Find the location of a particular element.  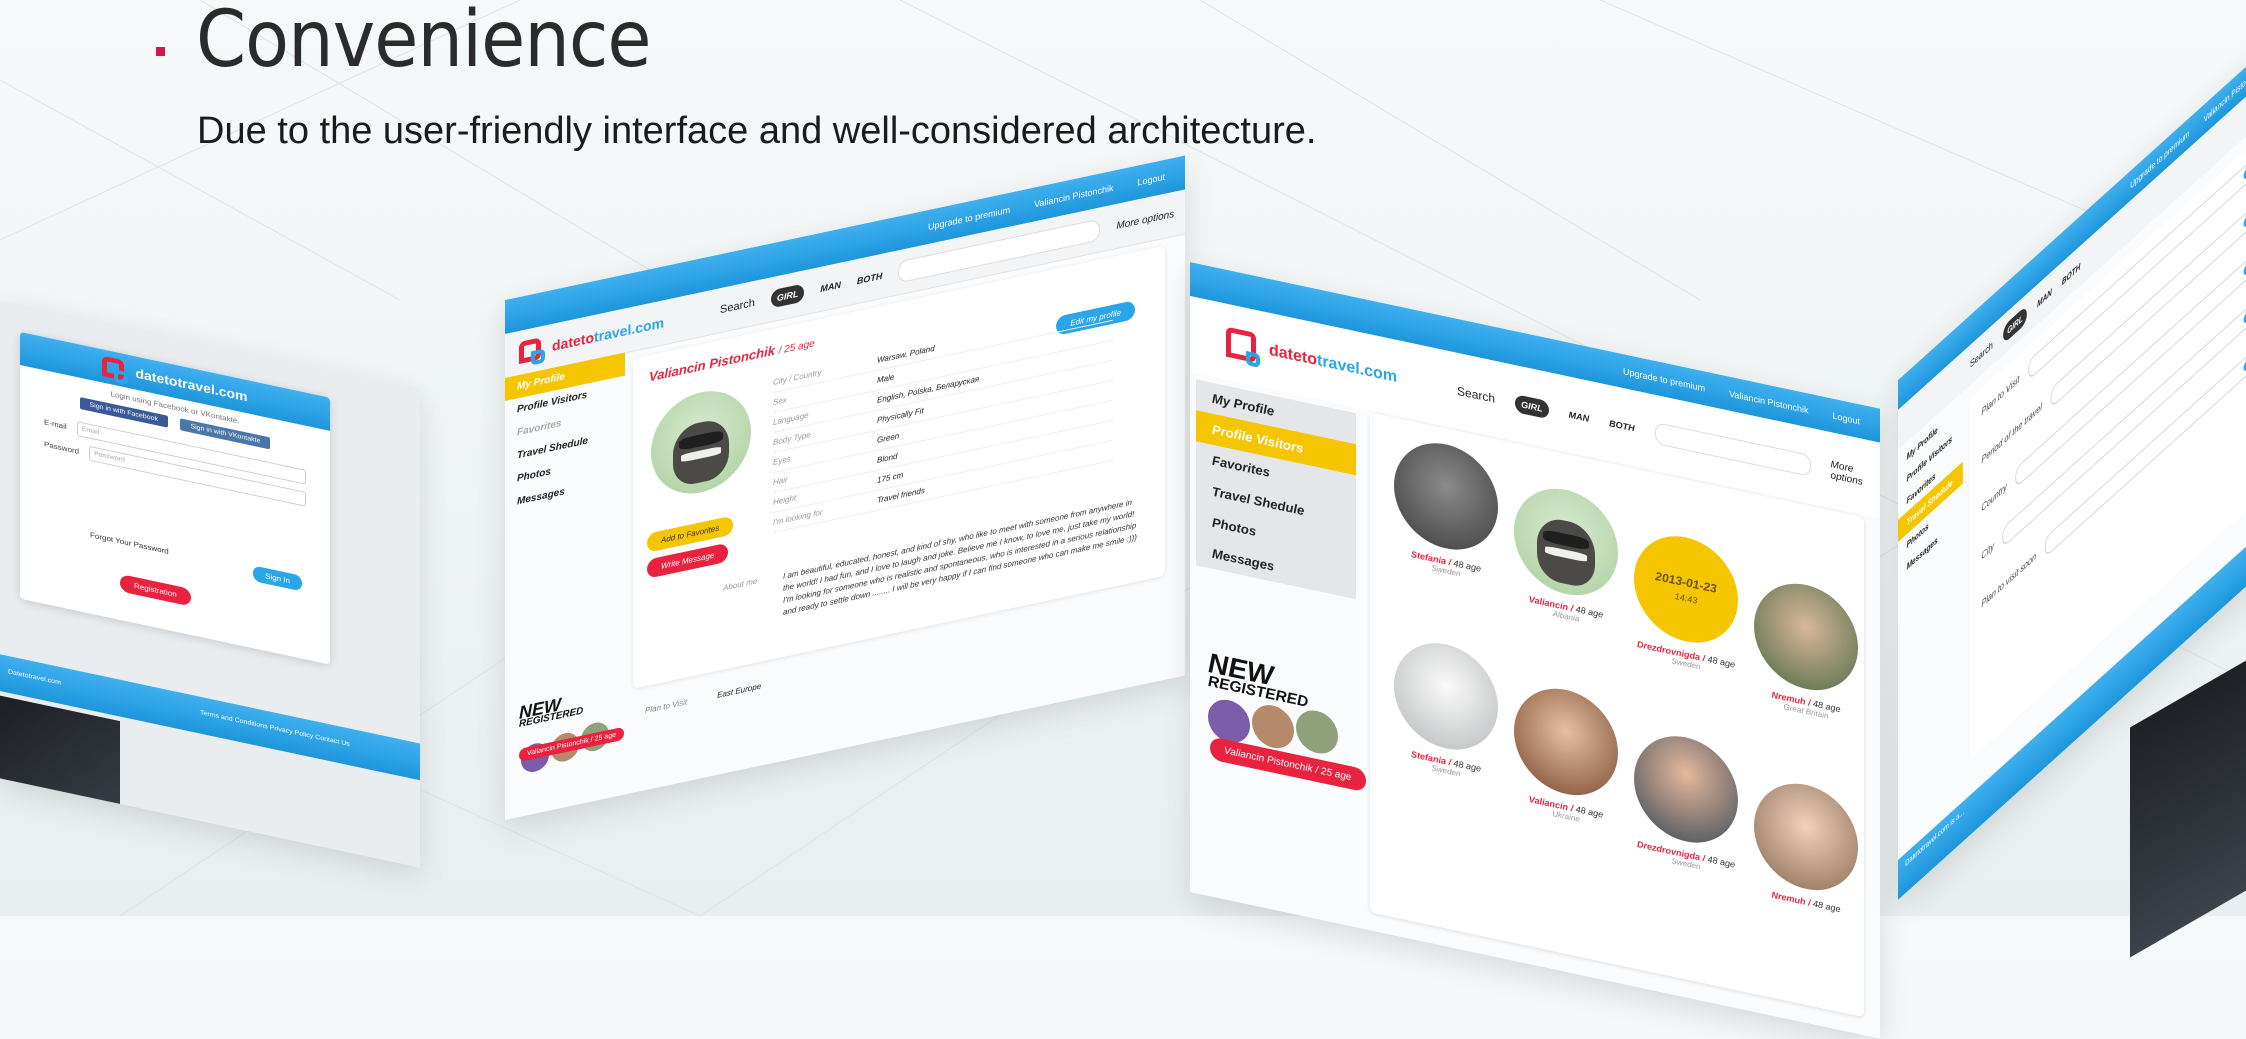

about-label: About me is located at coordinates (740, 584).